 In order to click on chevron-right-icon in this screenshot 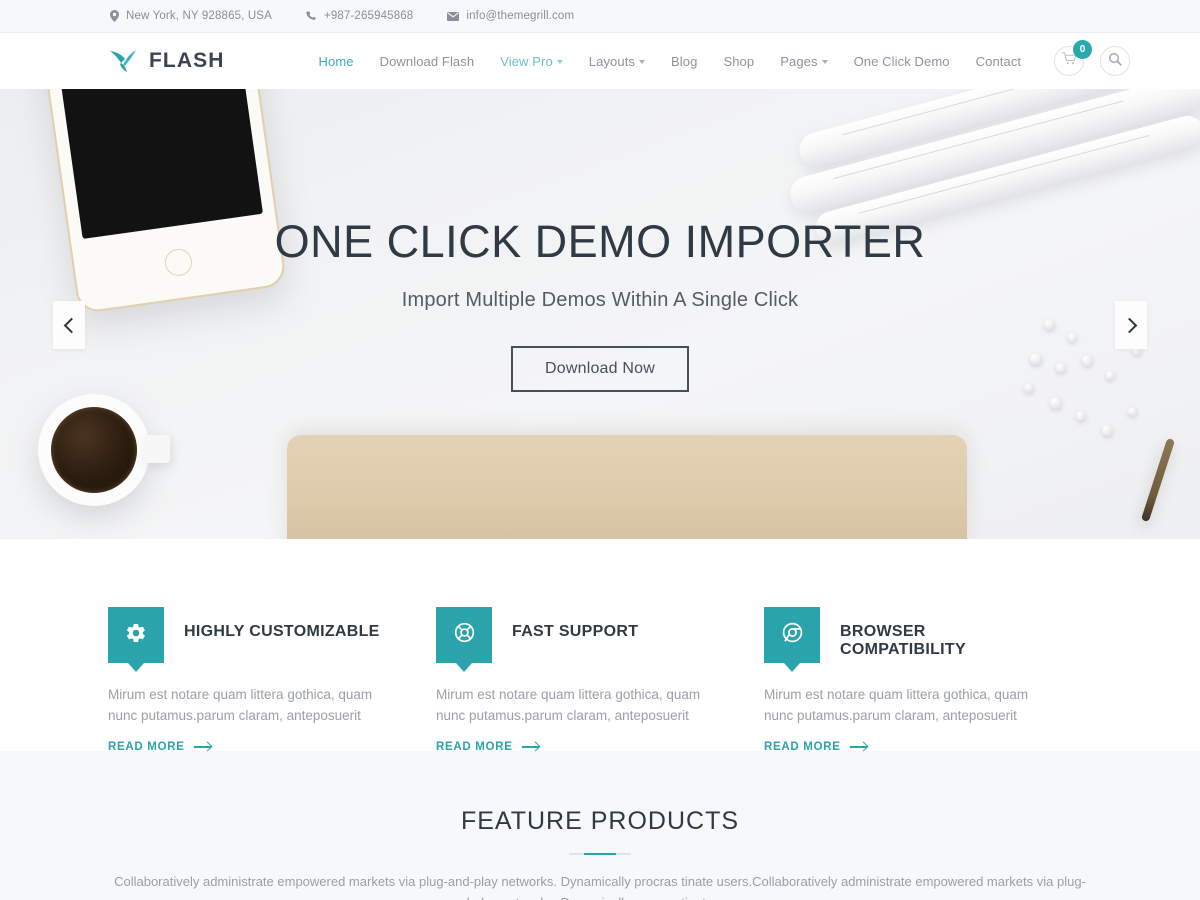, I will do `click(1129, 325)`.